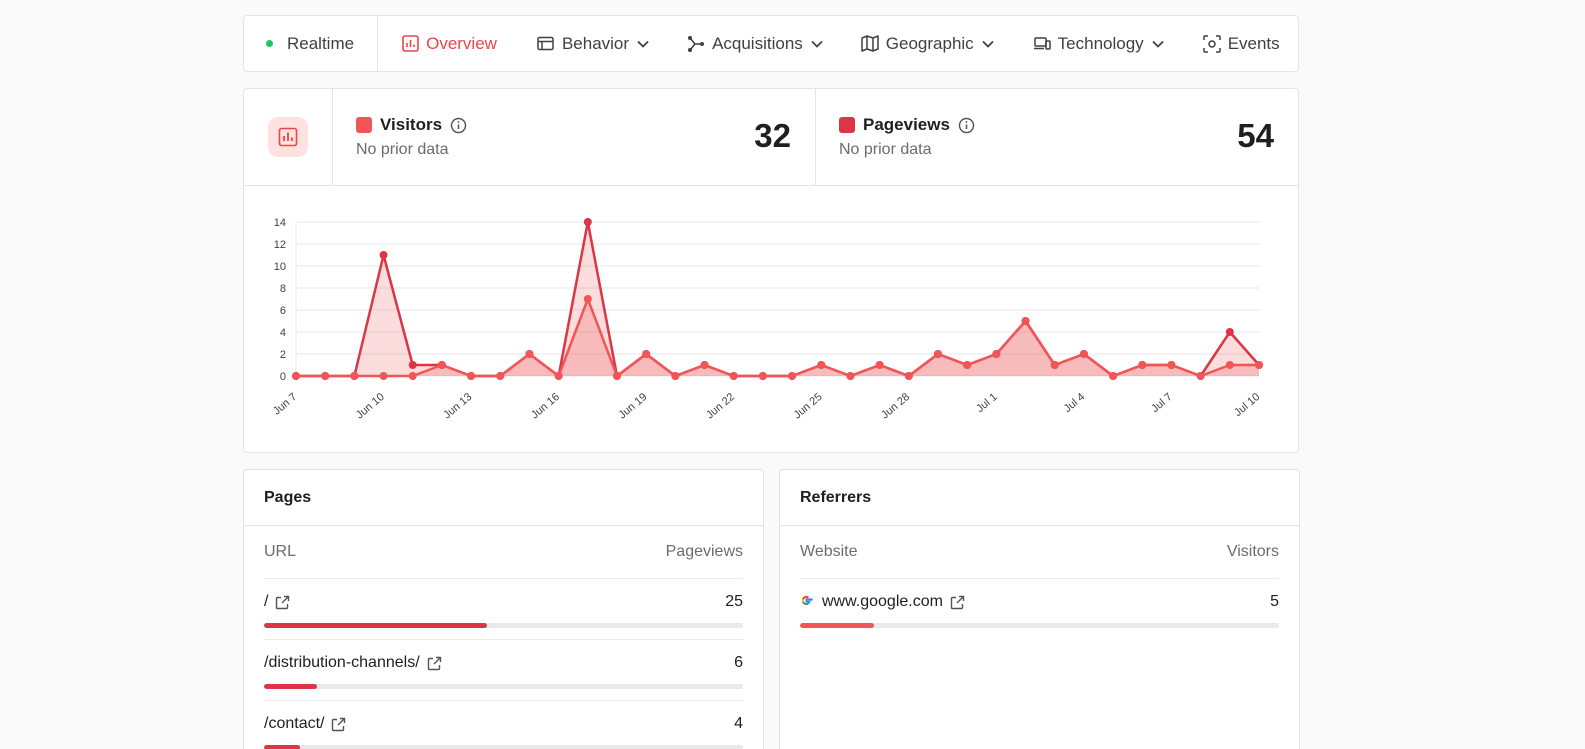  Describe the element at coordinates (704, 551) in the screenshot. I see `pages-col-pageviews: Pageviews` at that location.